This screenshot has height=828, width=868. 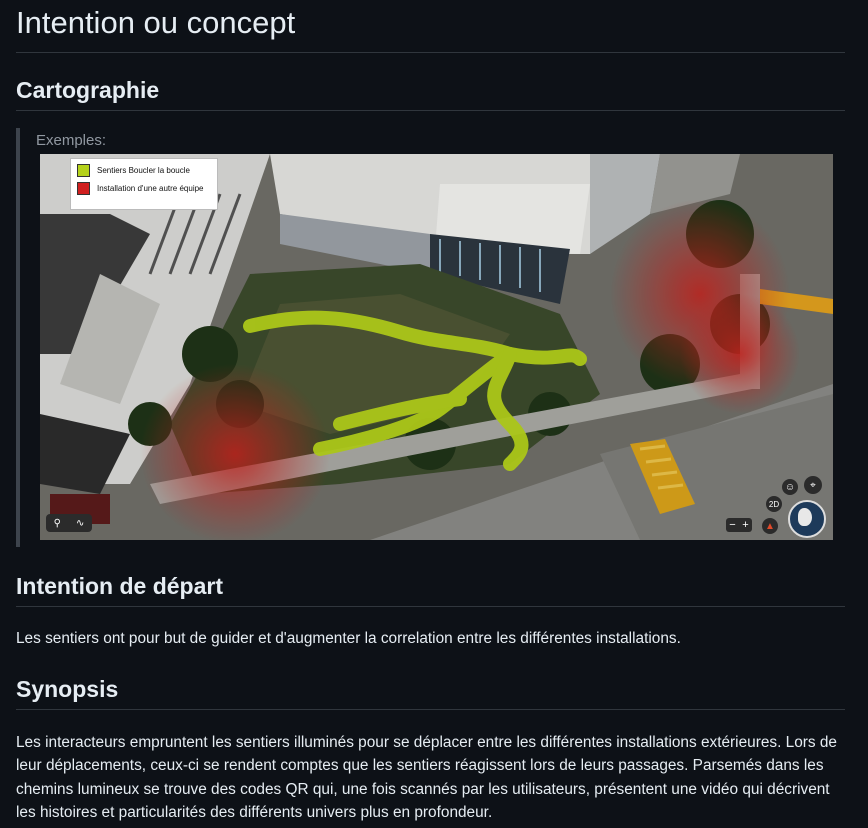 I want to click on legend-item-sentiers: Sentiers Boucler la boucle, so click(x=144, y=168).